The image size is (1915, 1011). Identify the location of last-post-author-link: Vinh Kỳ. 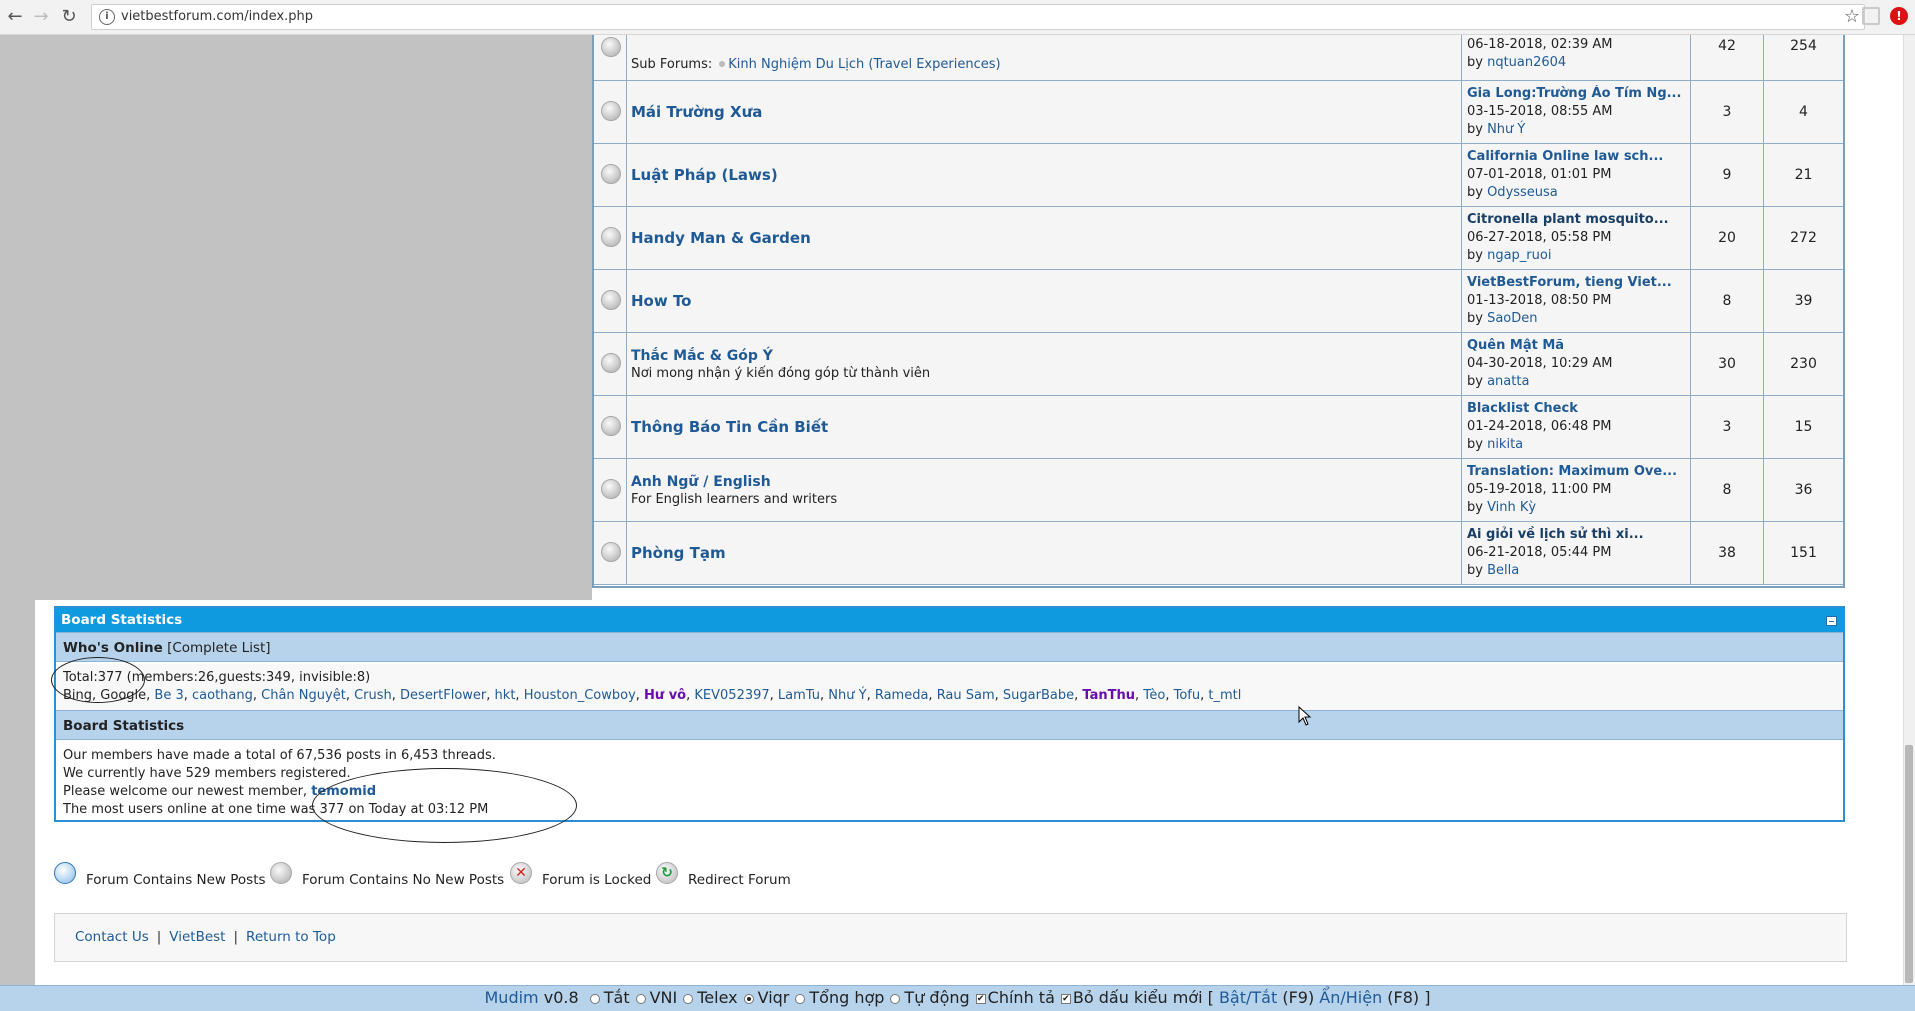
(1511, 507).